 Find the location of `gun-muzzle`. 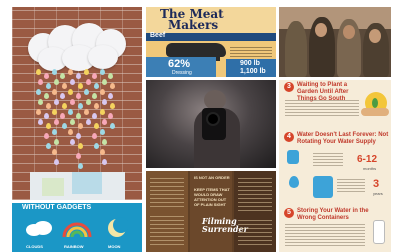

gun-muzzle is located at coordinates (213, 119).